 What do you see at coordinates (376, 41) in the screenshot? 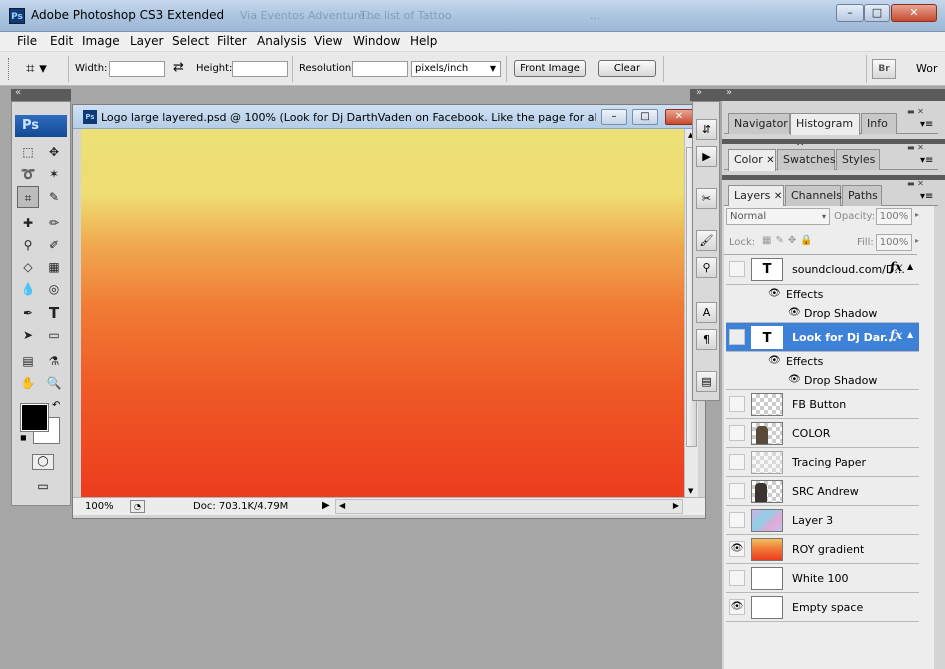
I see `menu-window: Window` at bounding box center [376, 41].